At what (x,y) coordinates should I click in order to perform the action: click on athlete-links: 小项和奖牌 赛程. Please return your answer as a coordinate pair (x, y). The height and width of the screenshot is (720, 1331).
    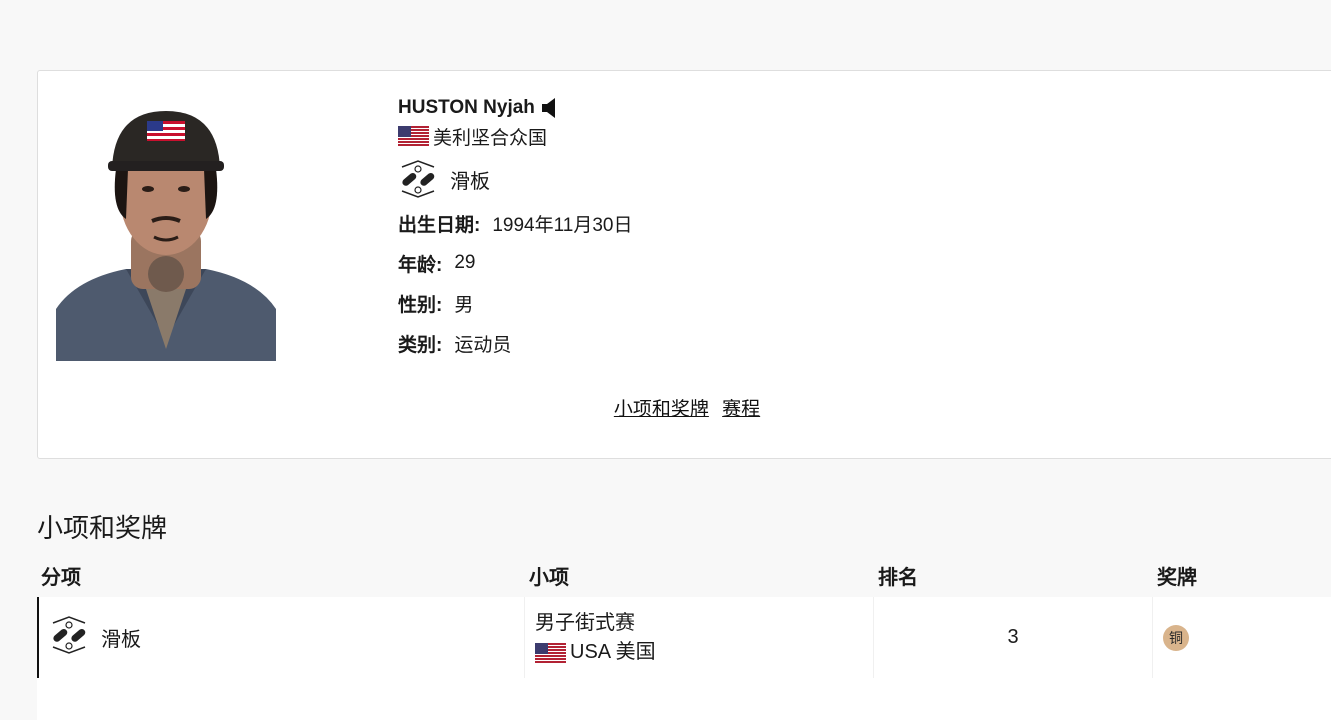
    Looking at the image, I should click on (684, 407).